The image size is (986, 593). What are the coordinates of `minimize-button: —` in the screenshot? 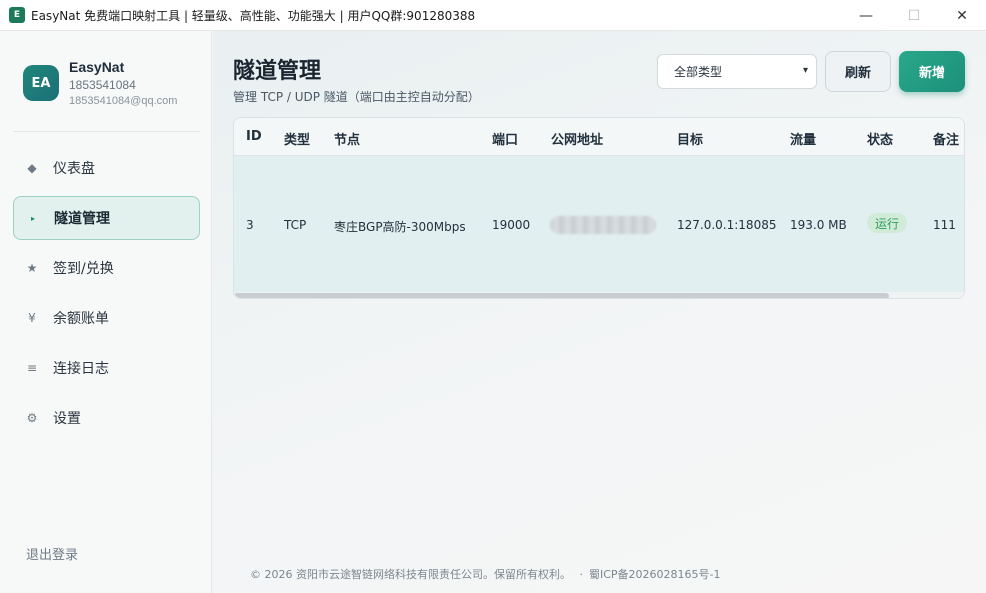 It's located at (866, 15).